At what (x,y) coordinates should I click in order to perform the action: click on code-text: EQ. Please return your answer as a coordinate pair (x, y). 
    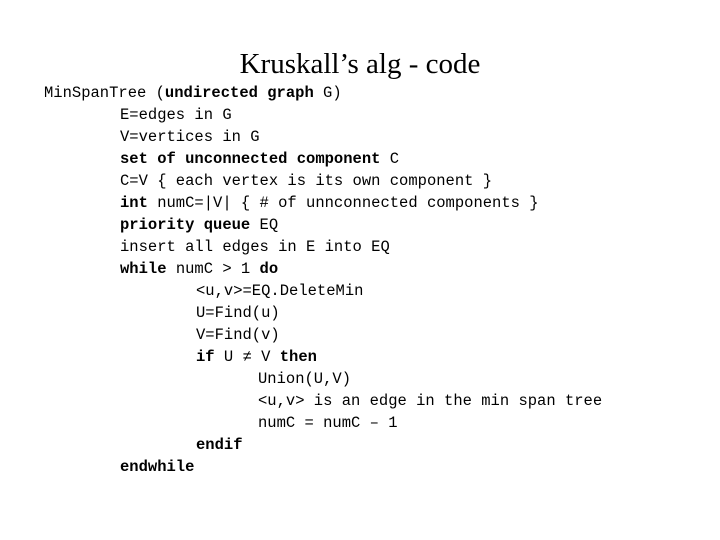
    Looking at the image, I should click on (264, 225).